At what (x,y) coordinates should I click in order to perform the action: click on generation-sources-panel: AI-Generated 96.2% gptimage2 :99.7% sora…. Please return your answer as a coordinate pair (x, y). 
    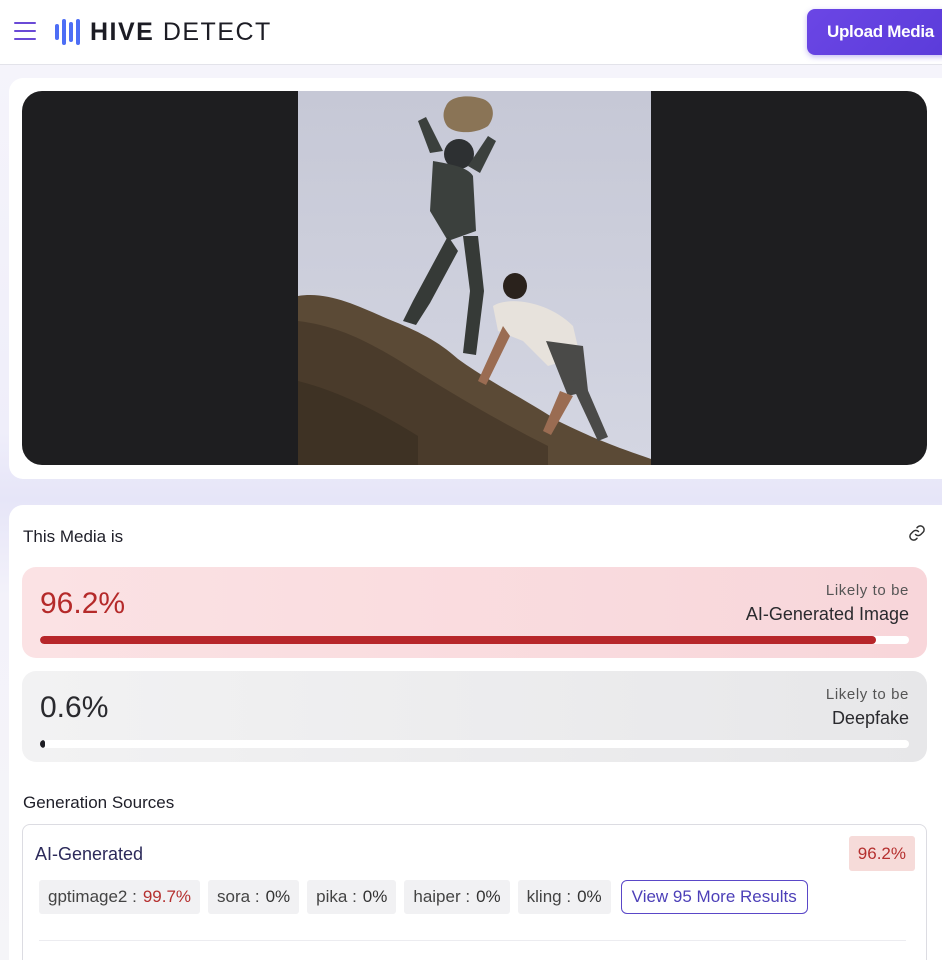
    Looking at the image, I should click on (474, 892).